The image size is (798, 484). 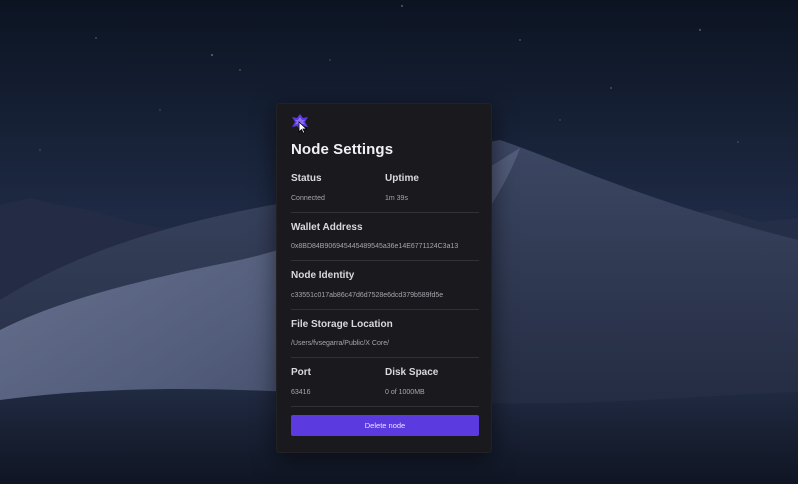 I want to click on mouse-cursor-icon, so click(x=303, y=127).